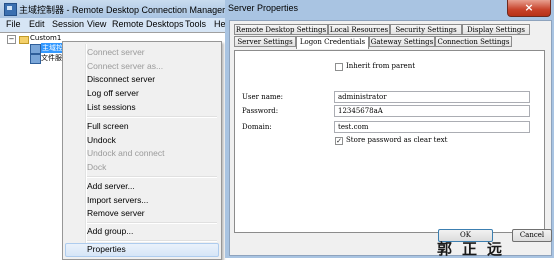 This screenshot has height=260, width=554. I want to click on close-button: ×, so click(529, 8).